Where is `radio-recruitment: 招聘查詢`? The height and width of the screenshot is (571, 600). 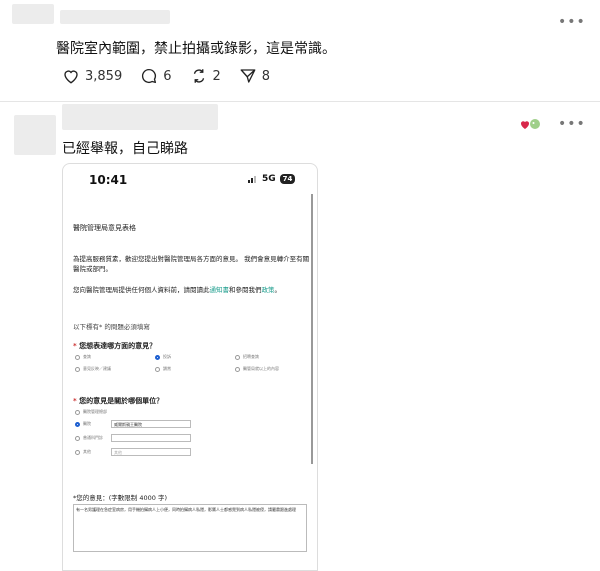 radio-recruitment: 招聘查詢 is located at coordinates (247, 357).